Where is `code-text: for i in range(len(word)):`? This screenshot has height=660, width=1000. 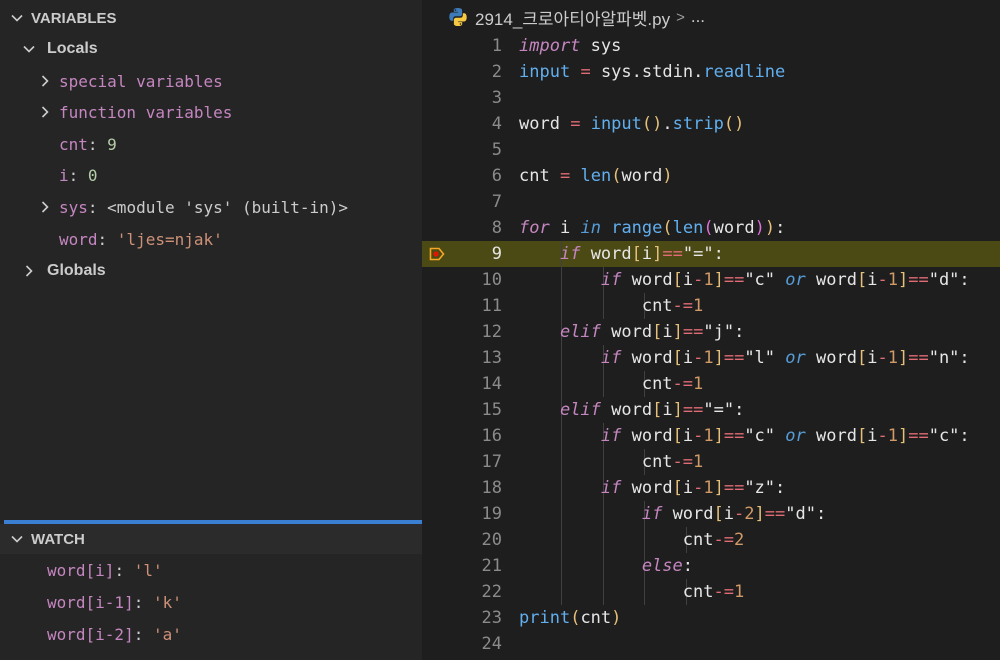 code-text: for i in range(len(word)): is located at coordinates (652, 228).